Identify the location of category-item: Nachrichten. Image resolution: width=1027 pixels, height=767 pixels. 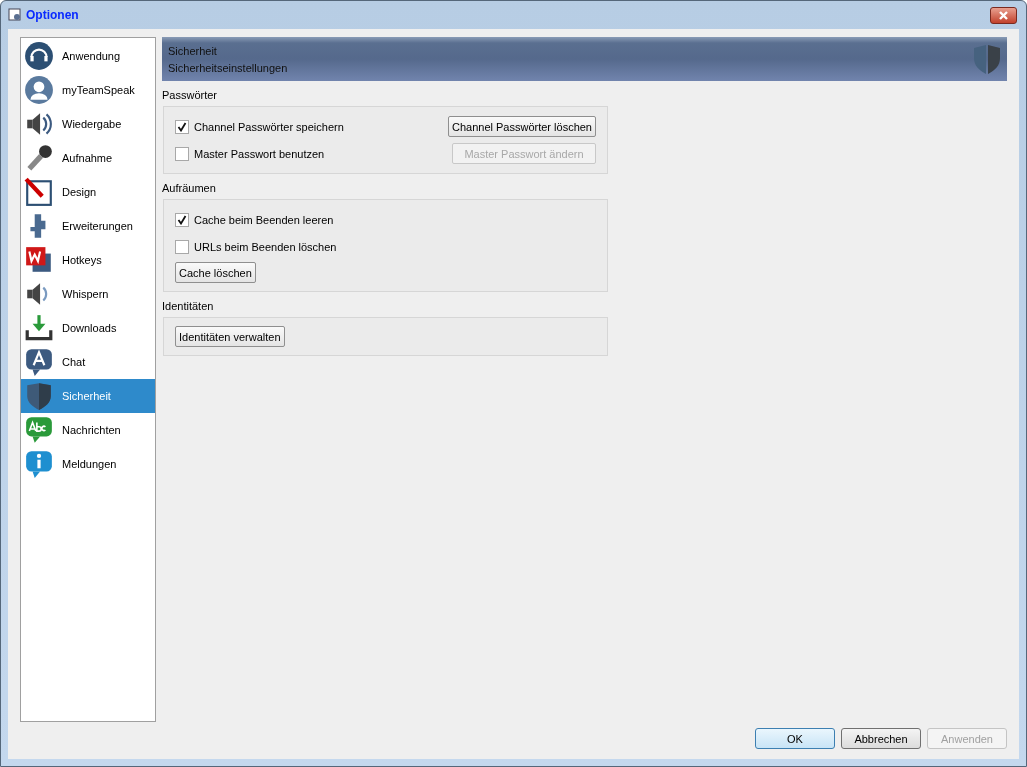
(88, 430).